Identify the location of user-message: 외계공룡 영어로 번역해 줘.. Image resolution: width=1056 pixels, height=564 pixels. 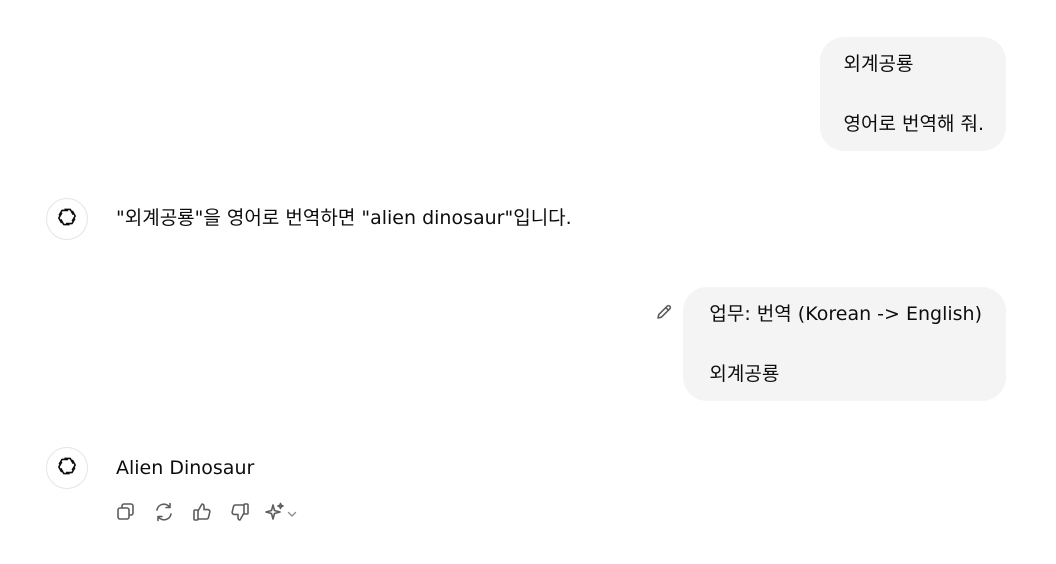
(912, 94).